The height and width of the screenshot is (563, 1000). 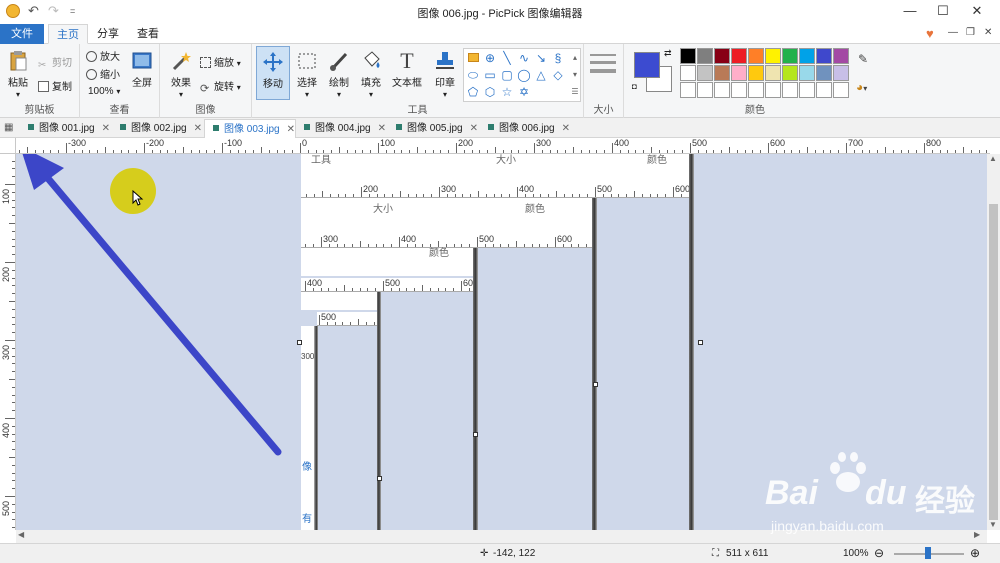 What do you see at coordinates (250, 128) in the screenshot?
I see `doc-tab-003: 图像 003.jpg ✕` at bounding box center [250, 128].